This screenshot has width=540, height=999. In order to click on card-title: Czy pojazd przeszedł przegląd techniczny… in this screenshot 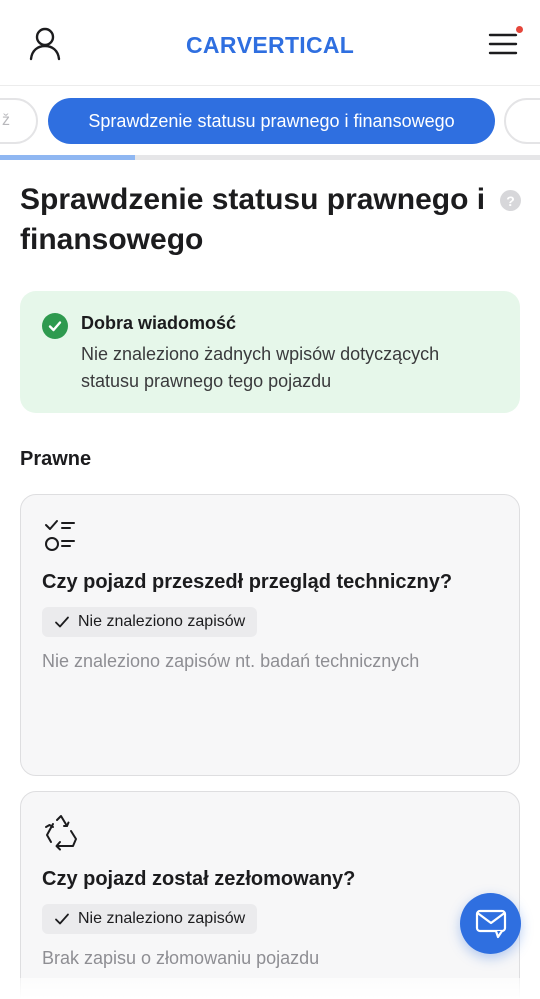, I will do `click(247, 582)`.